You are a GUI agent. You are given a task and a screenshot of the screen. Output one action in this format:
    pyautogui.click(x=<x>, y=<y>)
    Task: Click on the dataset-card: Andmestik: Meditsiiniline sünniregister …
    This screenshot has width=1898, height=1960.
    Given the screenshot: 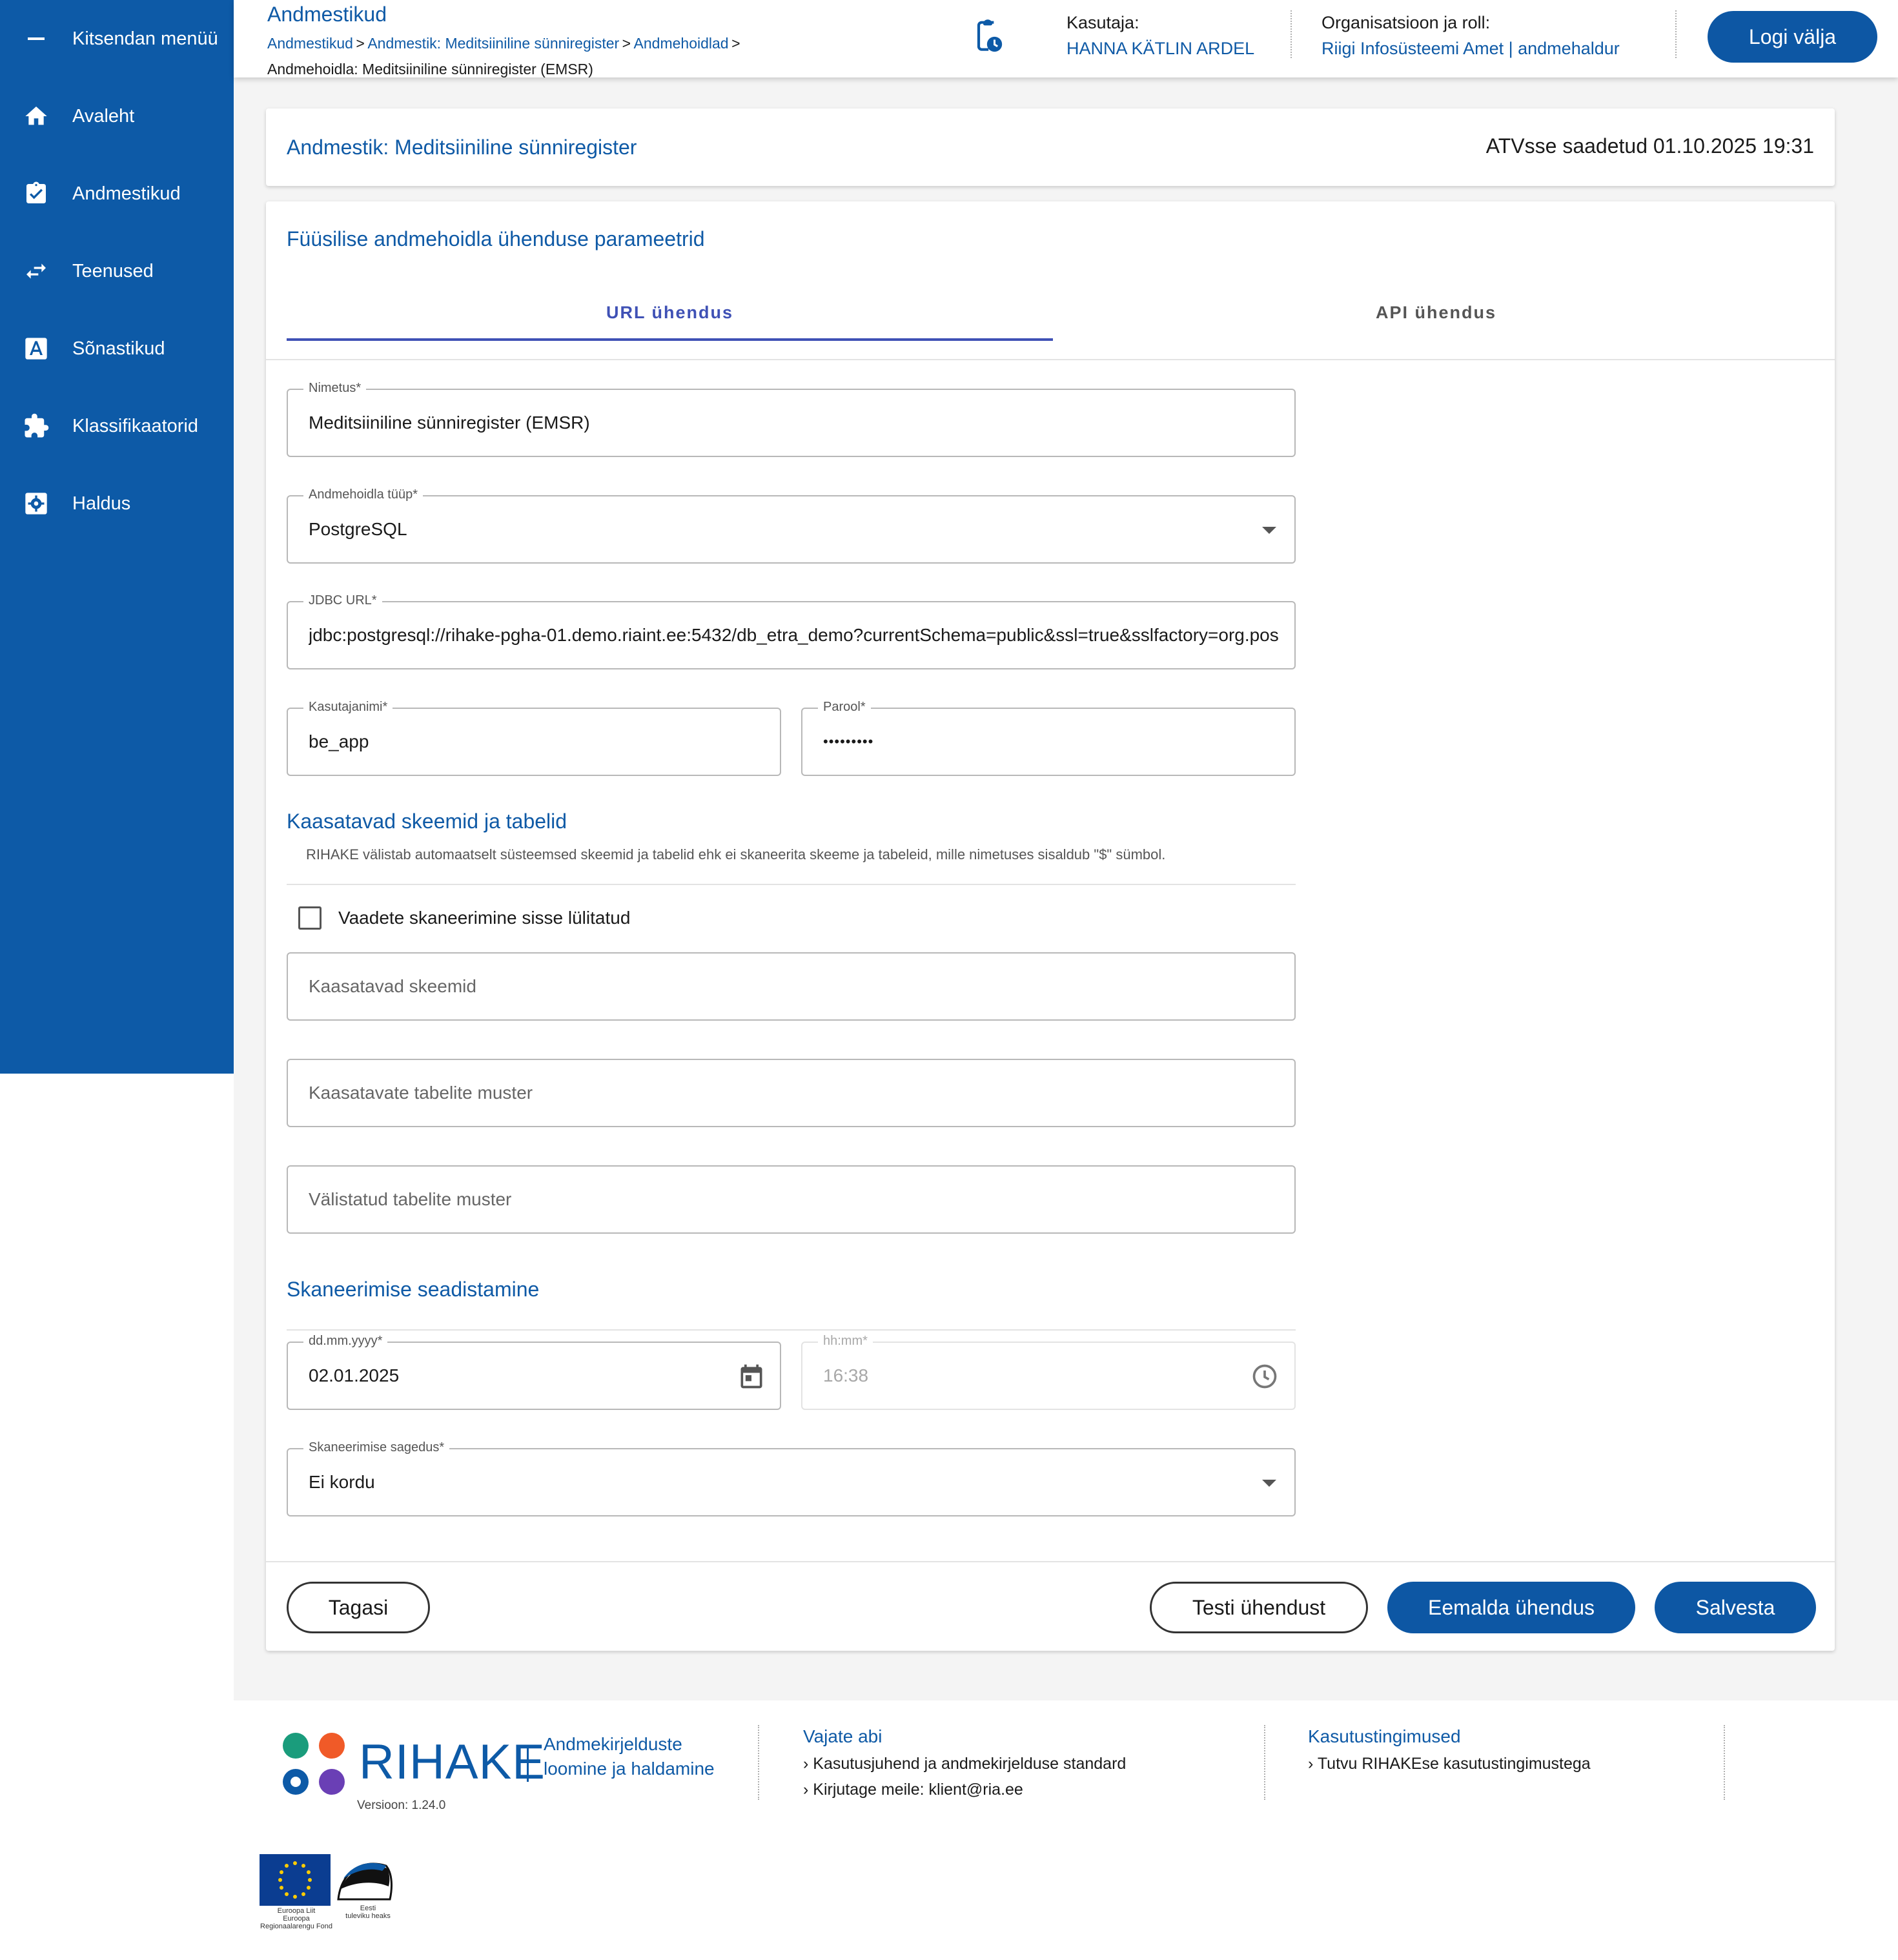 What is the action you would take?
    pyautogui.click(x=1050, y=147)
    